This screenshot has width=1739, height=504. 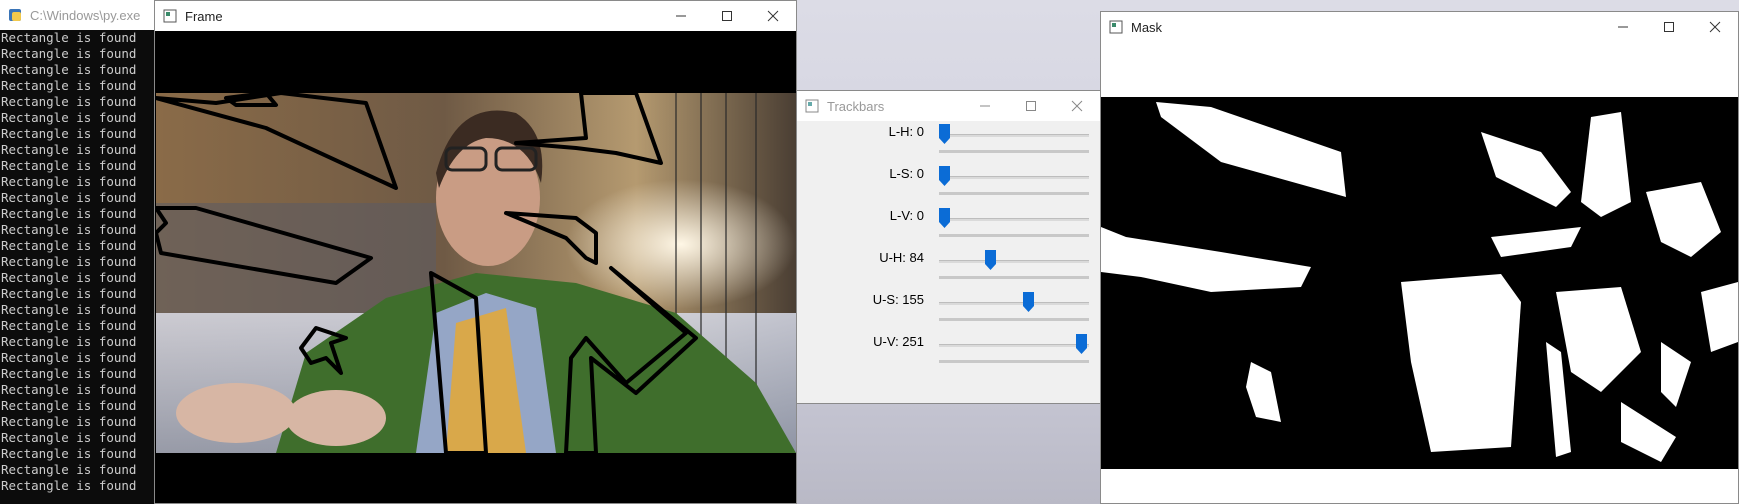 I want to click on python-console-icon, so click(x=15, y=15).